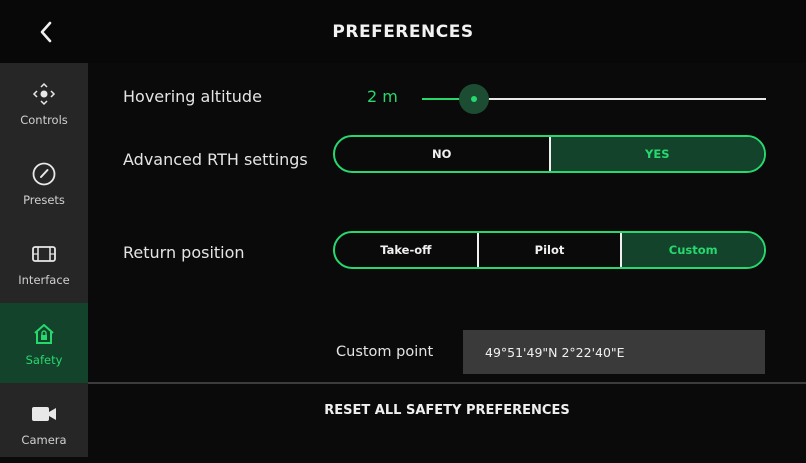 The width and height of the screenshot is (806, 463). Describe the element at coordinates (44, 280) in the screenshot. I see `sidebar-item-label: Interface` at that location.